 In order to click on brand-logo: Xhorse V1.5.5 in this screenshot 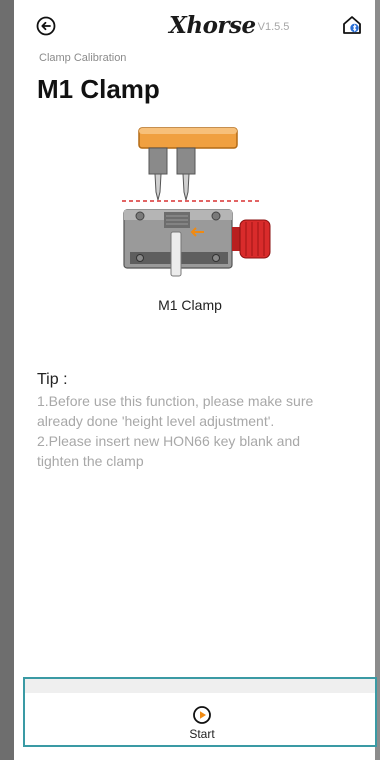, I will do `click(234, 26)`.